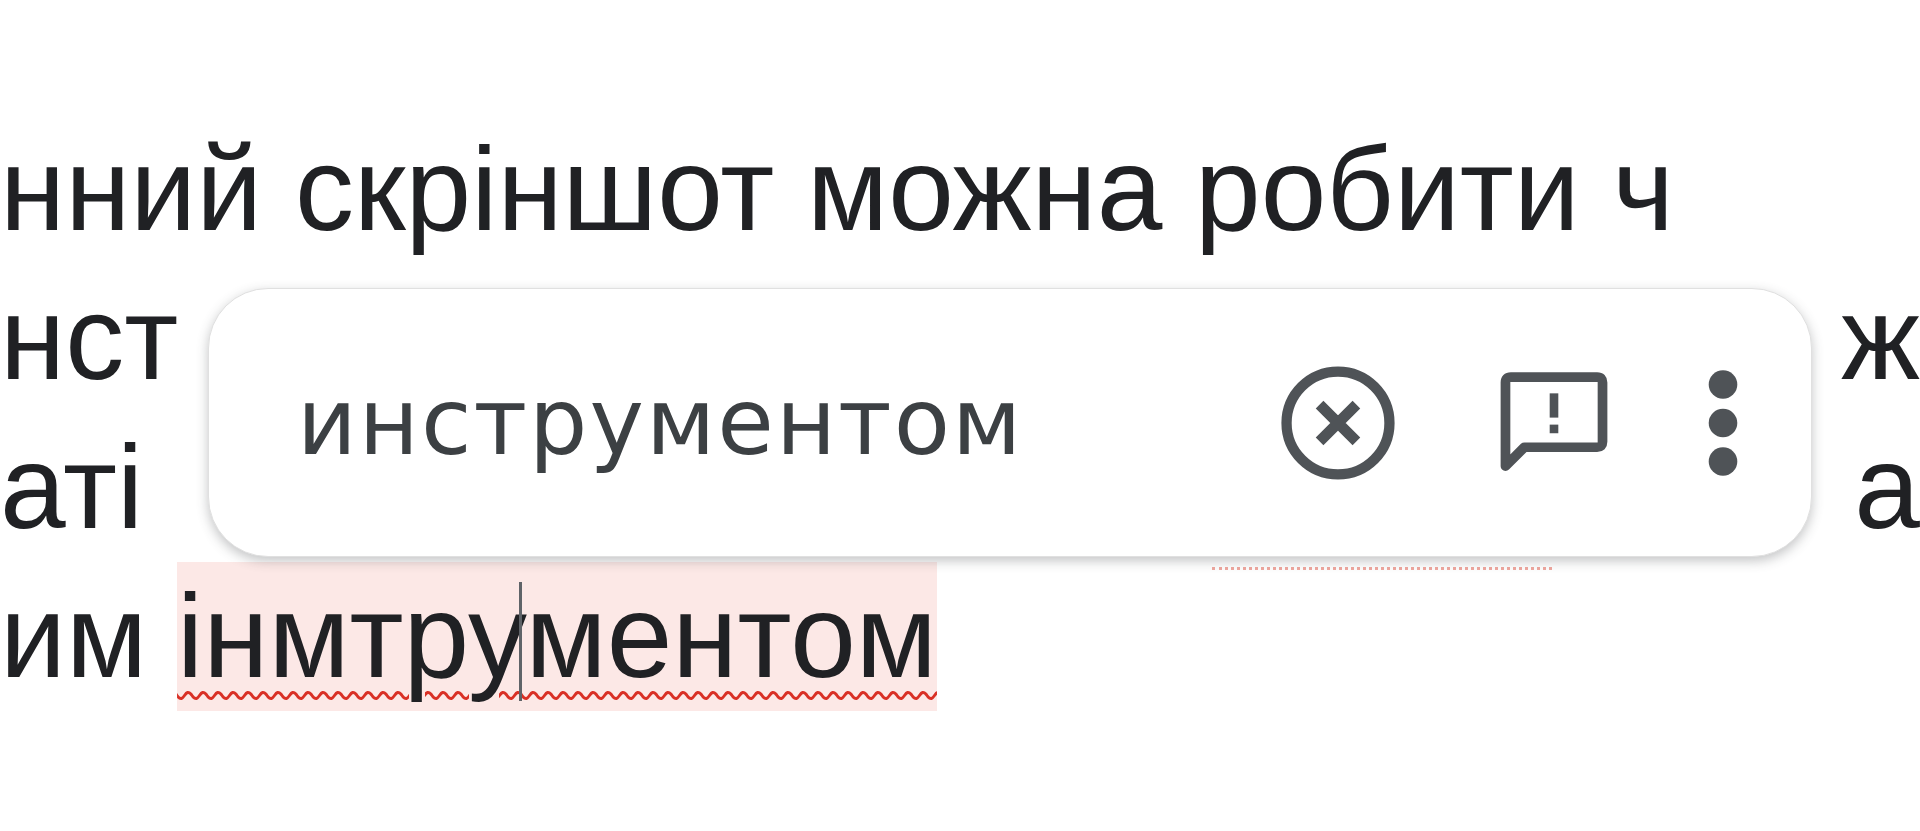 The width and height of the screenshot is (1920, 831). I want to click on document-text: аті, so click(72, 487).